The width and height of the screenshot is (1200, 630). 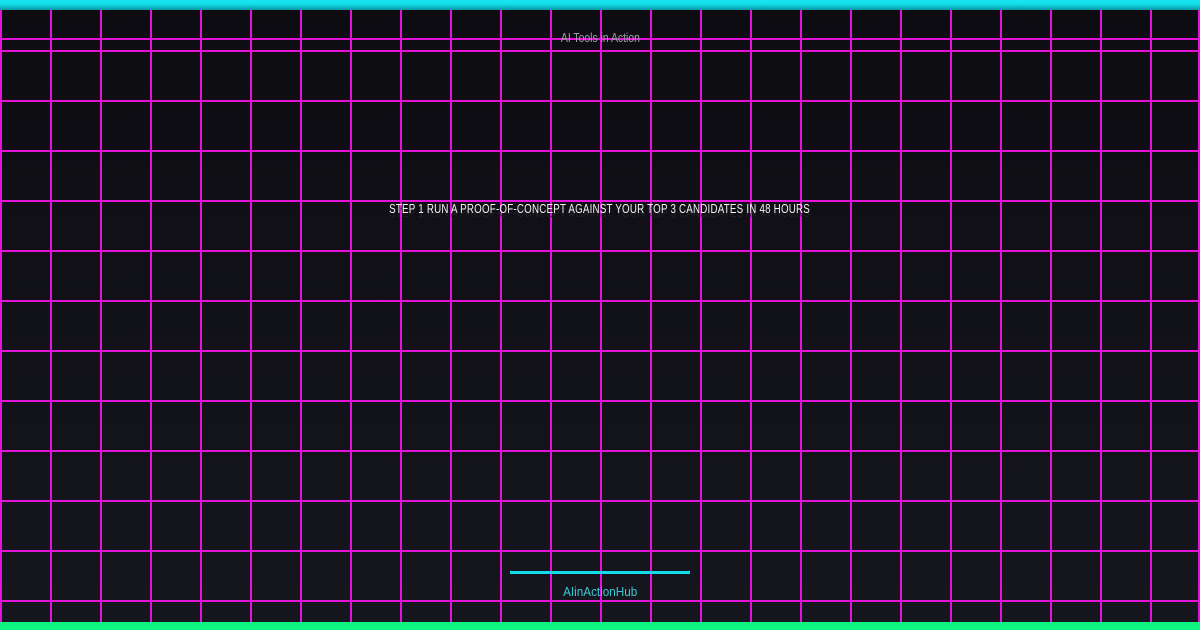 What do you see at coordinates (600, 572) in the screenshot?
I see `footer-divider-line` at bounding box center [600, 572].